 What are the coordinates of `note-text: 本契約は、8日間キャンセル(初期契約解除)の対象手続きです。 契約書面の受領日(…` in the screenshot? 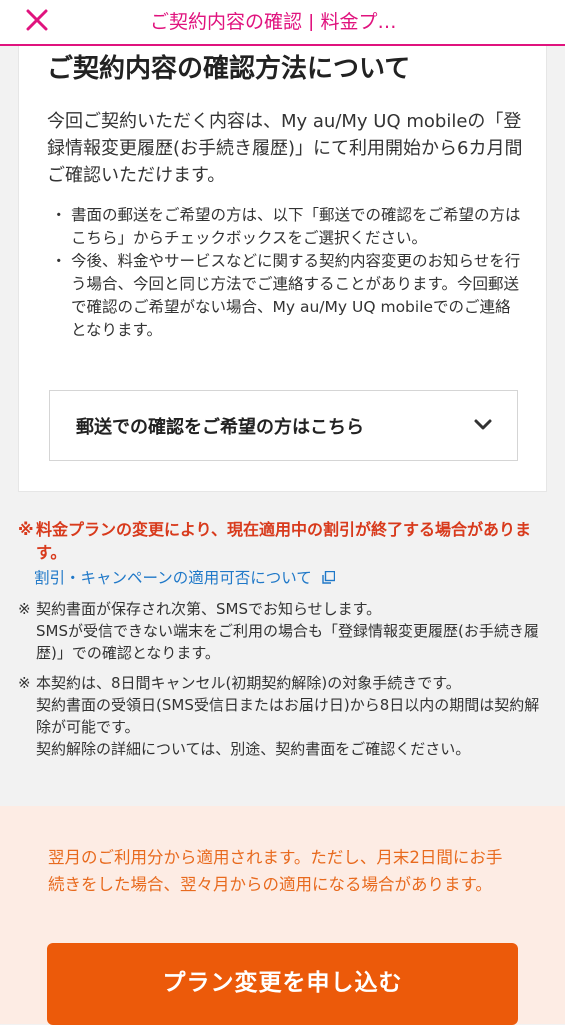 It's located at (288, 716).